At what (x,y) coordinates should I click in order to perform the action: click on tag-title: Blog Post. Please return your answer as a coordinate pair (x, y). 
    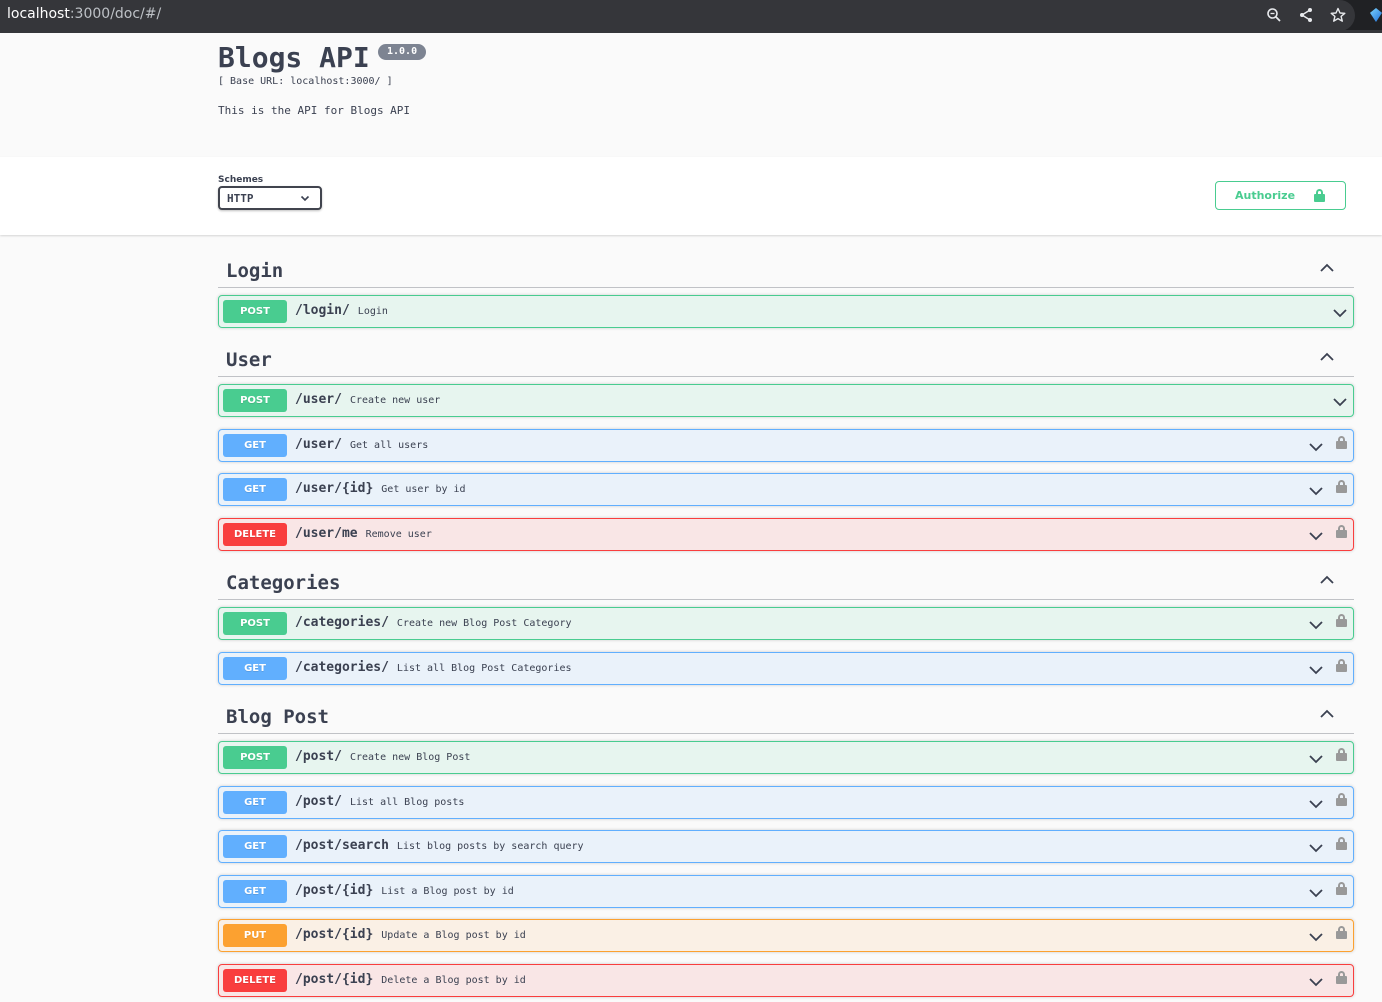
    Looking at the image, I should click on (277, 717).